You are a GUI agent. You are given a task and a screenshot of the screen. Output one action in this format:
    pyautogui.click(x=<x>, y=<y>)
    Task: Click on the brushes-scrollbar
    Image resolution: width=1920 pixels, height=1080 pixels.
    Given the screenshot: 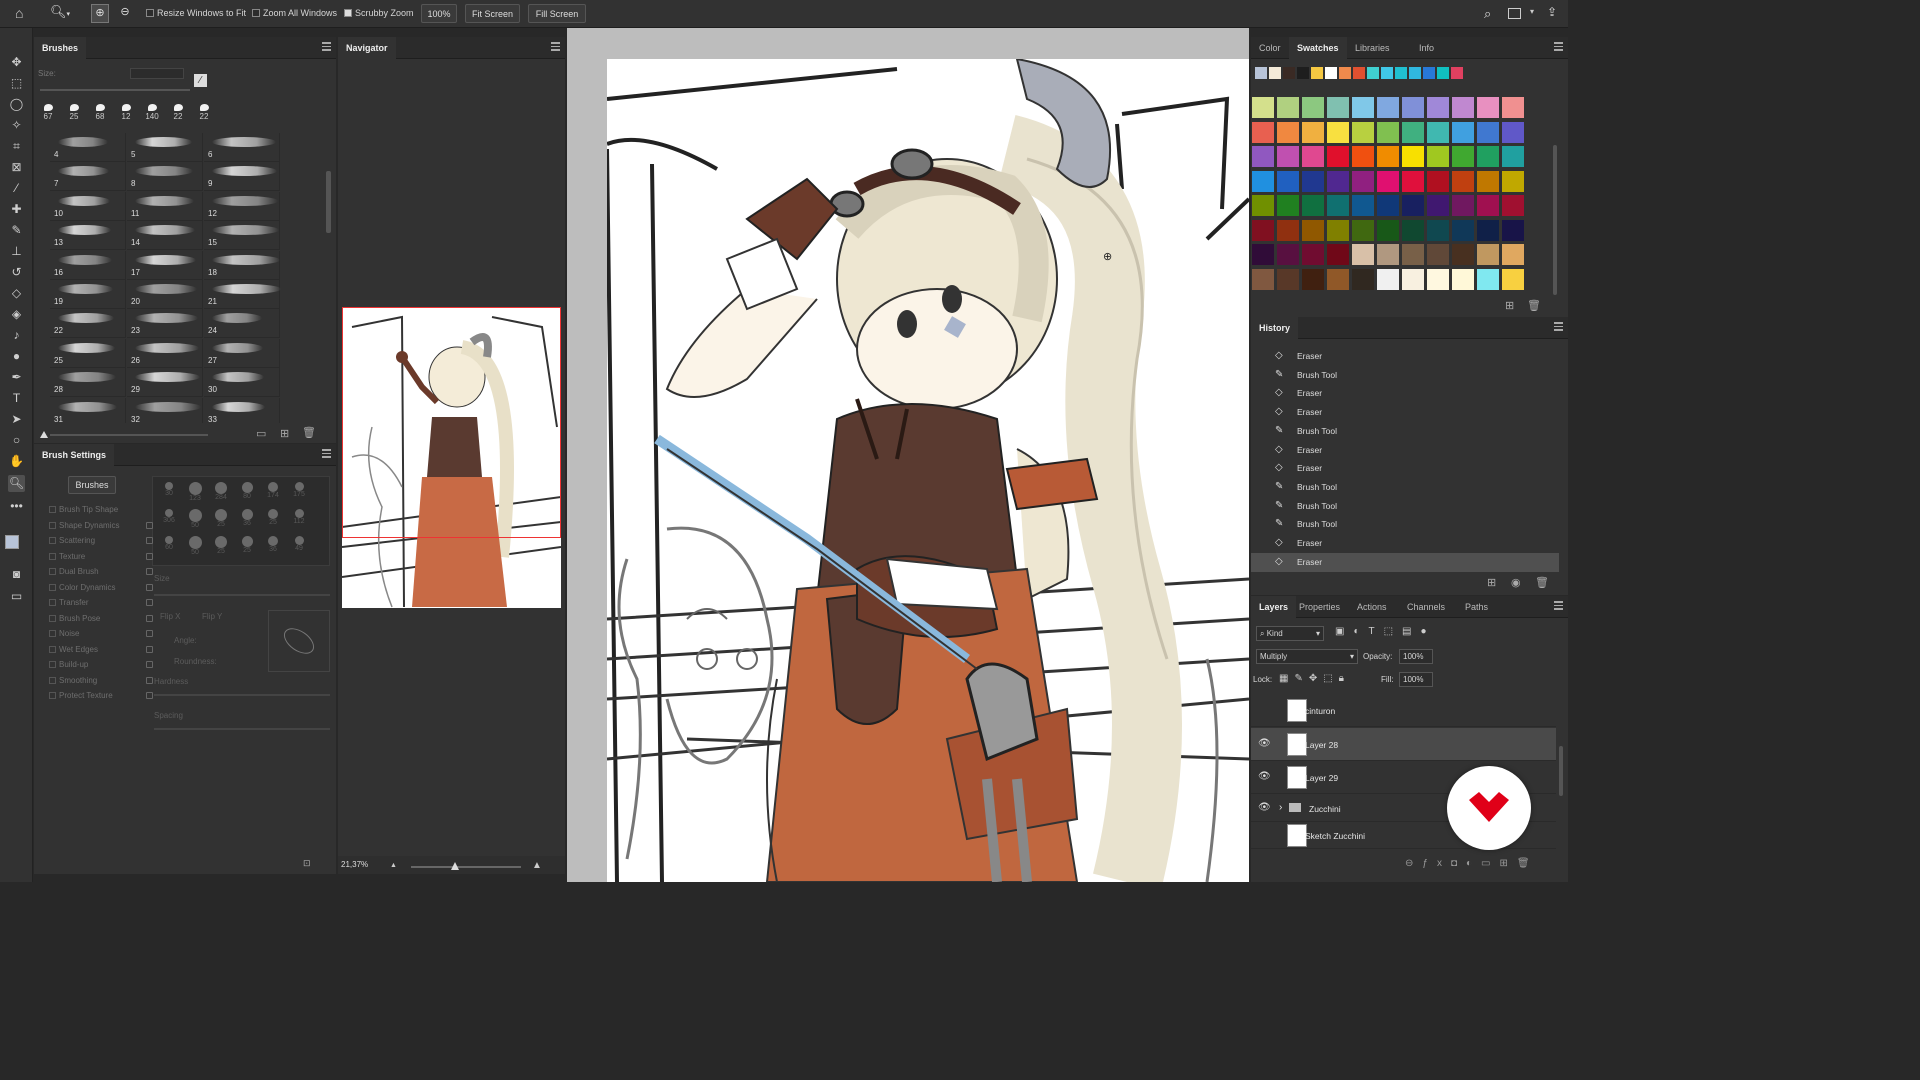 What is the action you would take?
    pyautogui.click(x=328, y=202)
    